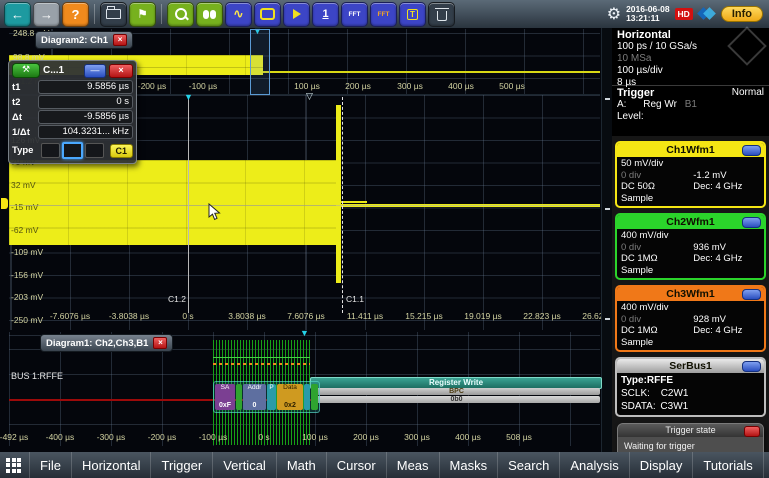  Describe the element at coordinates (181, 465) in the screenshot. I see `menu-trigger: Trigger` at that location.